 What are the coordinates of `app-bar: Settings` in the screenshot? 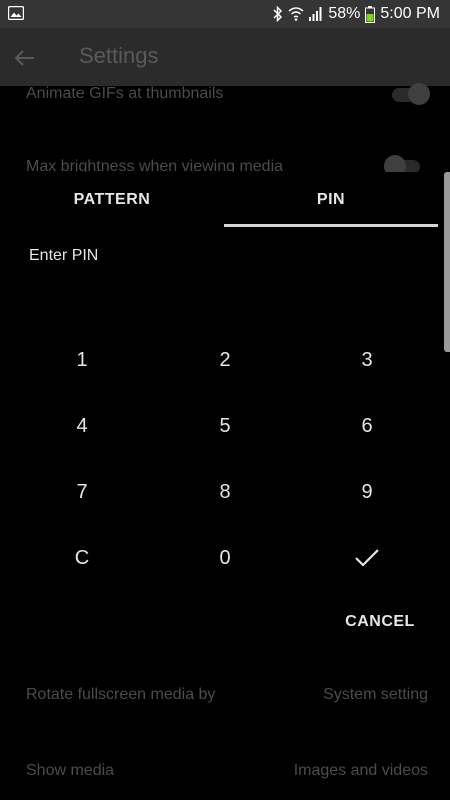 It's located at (225, 57).